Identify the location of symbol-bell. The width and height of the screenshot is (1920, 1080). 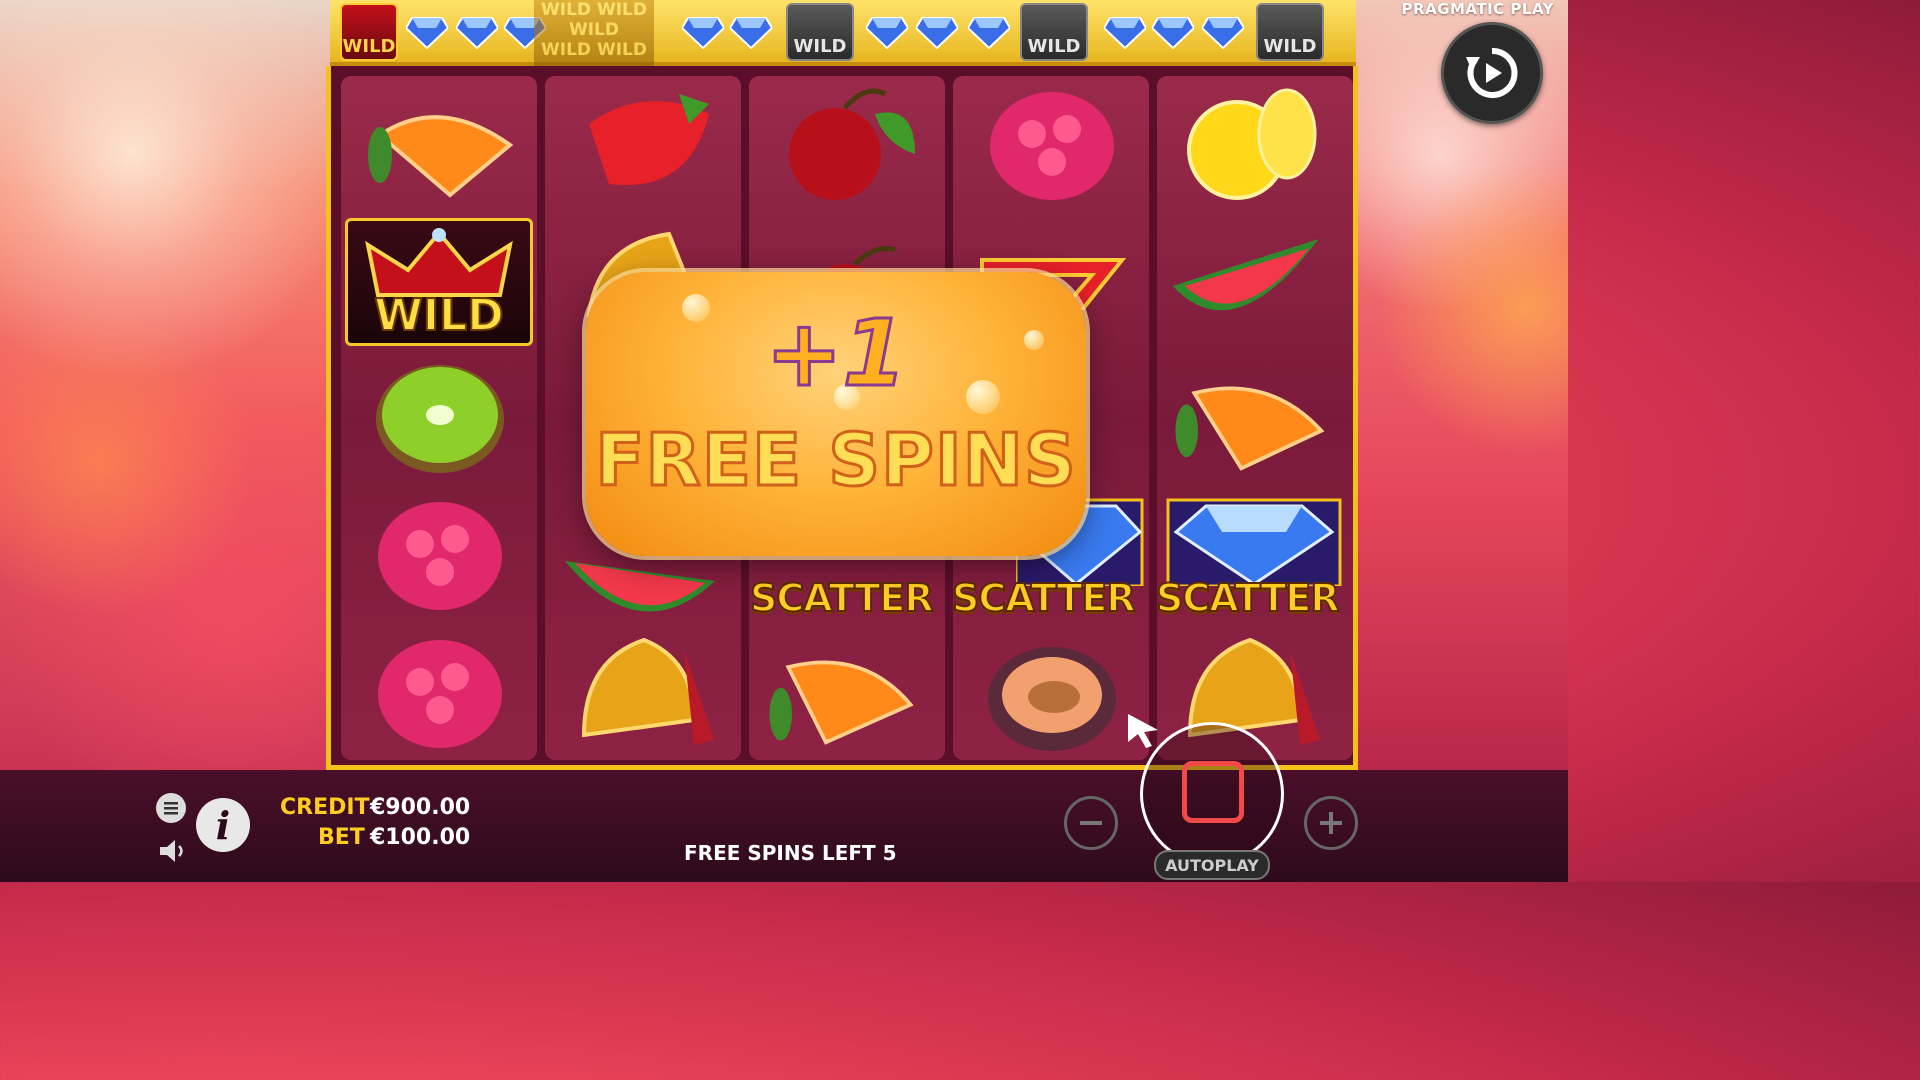
(644, 692).